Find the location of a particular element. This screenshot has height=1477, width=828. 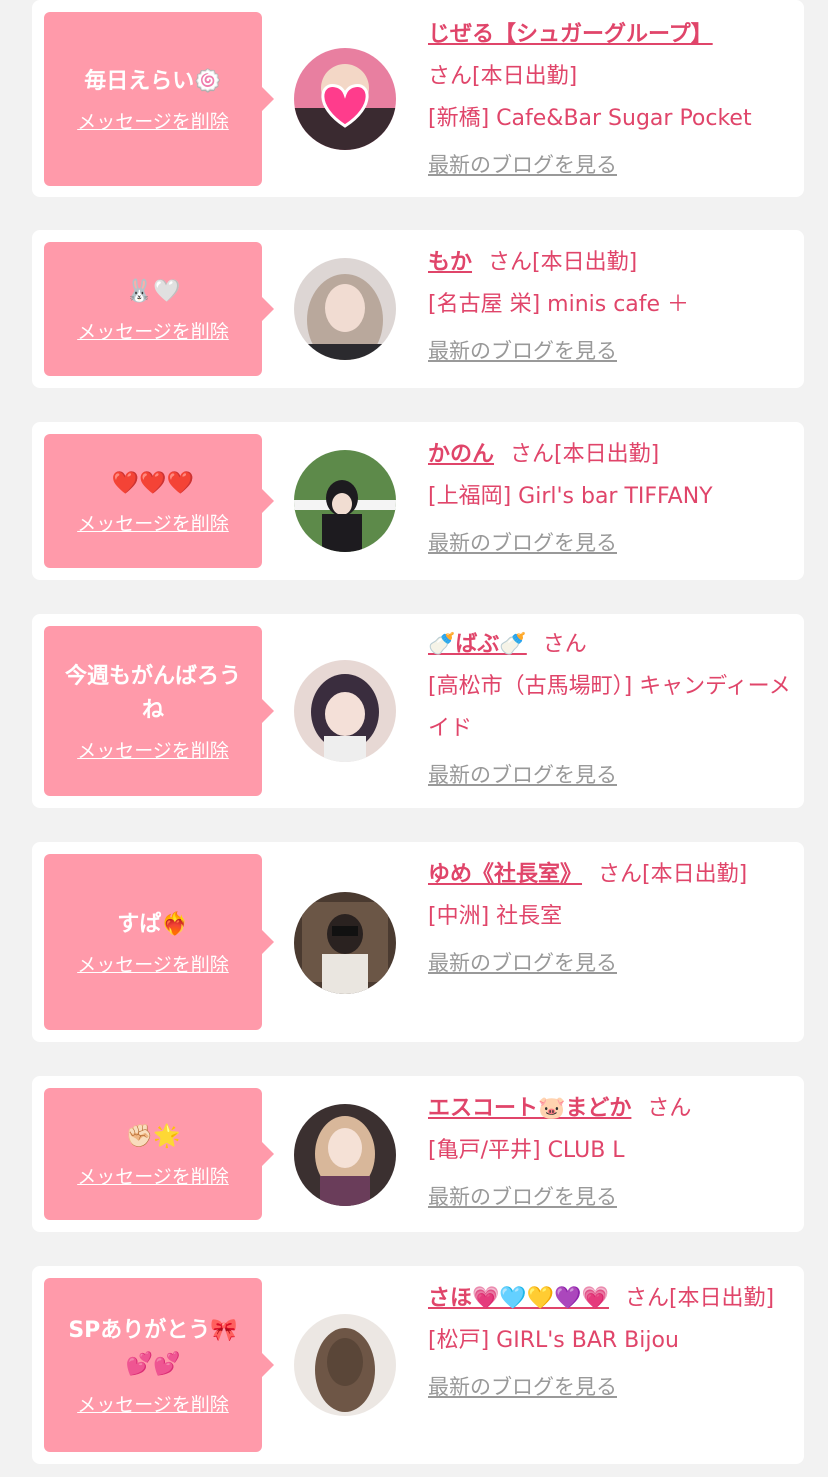

shop-name: [松戸] GIRL's BAR Bijou is located at coordinates (553, 1340).